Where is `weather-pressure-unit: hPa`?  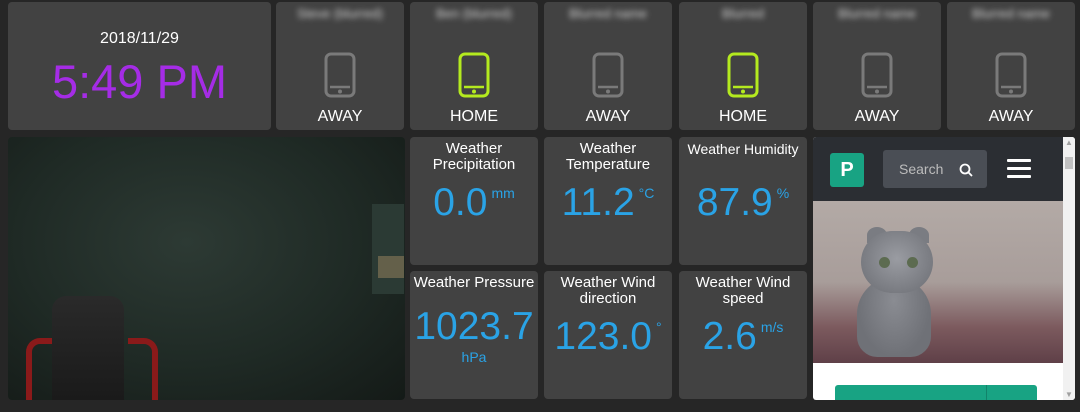 weather-pressure-unit: hPa is located at coordinates (474, 357).